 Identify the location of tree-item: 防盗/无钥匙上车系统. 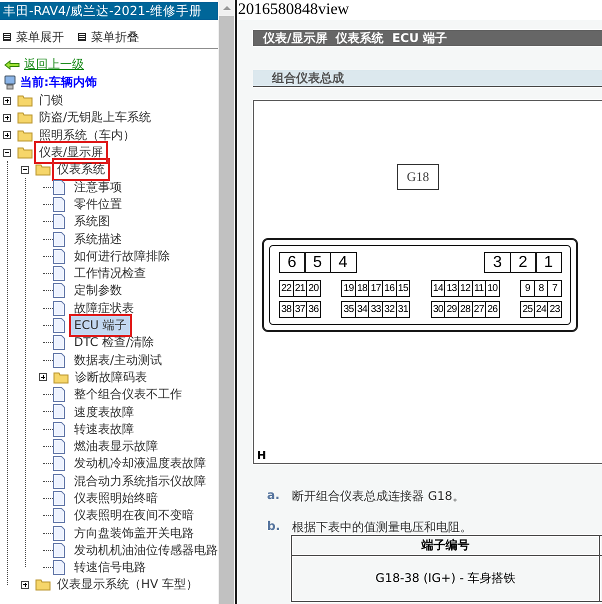
(95, 118).